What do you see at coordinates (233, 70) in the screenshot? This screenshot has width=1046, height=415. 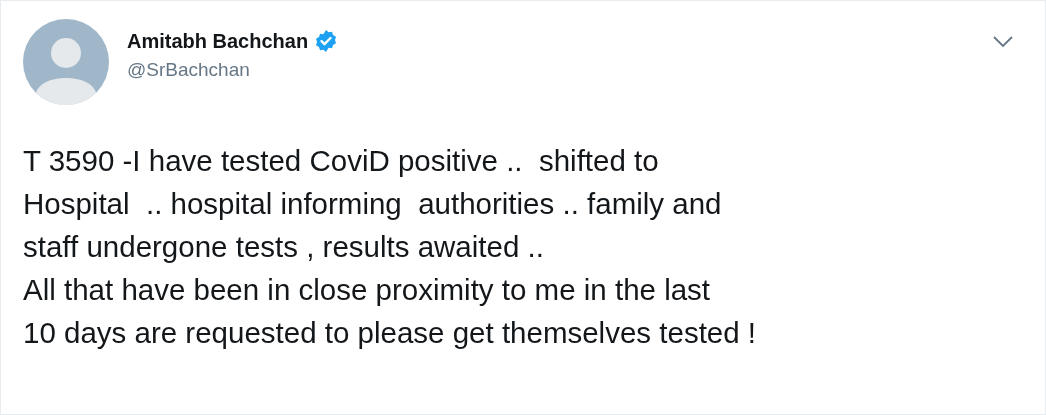 I see `author-handle: @SrBachchan` at bounding box center [233, 70].